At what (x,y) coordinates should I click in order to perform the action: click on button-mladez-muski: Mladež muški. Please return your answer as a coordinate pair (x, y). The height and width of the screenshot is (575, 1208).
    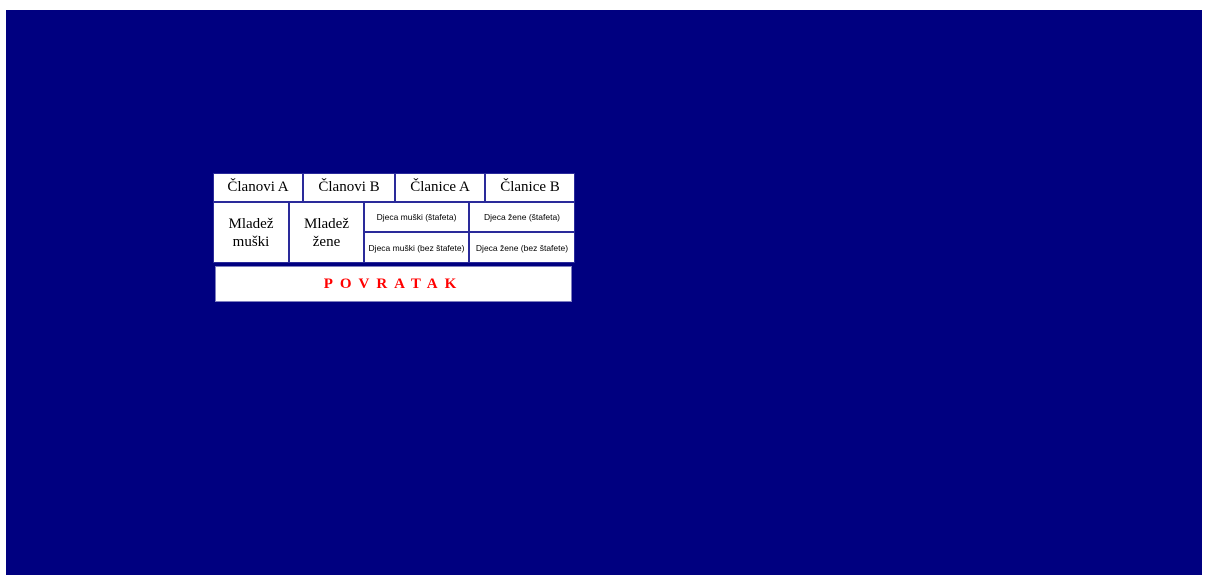
    Looking at the image, I should click on (251, 232).